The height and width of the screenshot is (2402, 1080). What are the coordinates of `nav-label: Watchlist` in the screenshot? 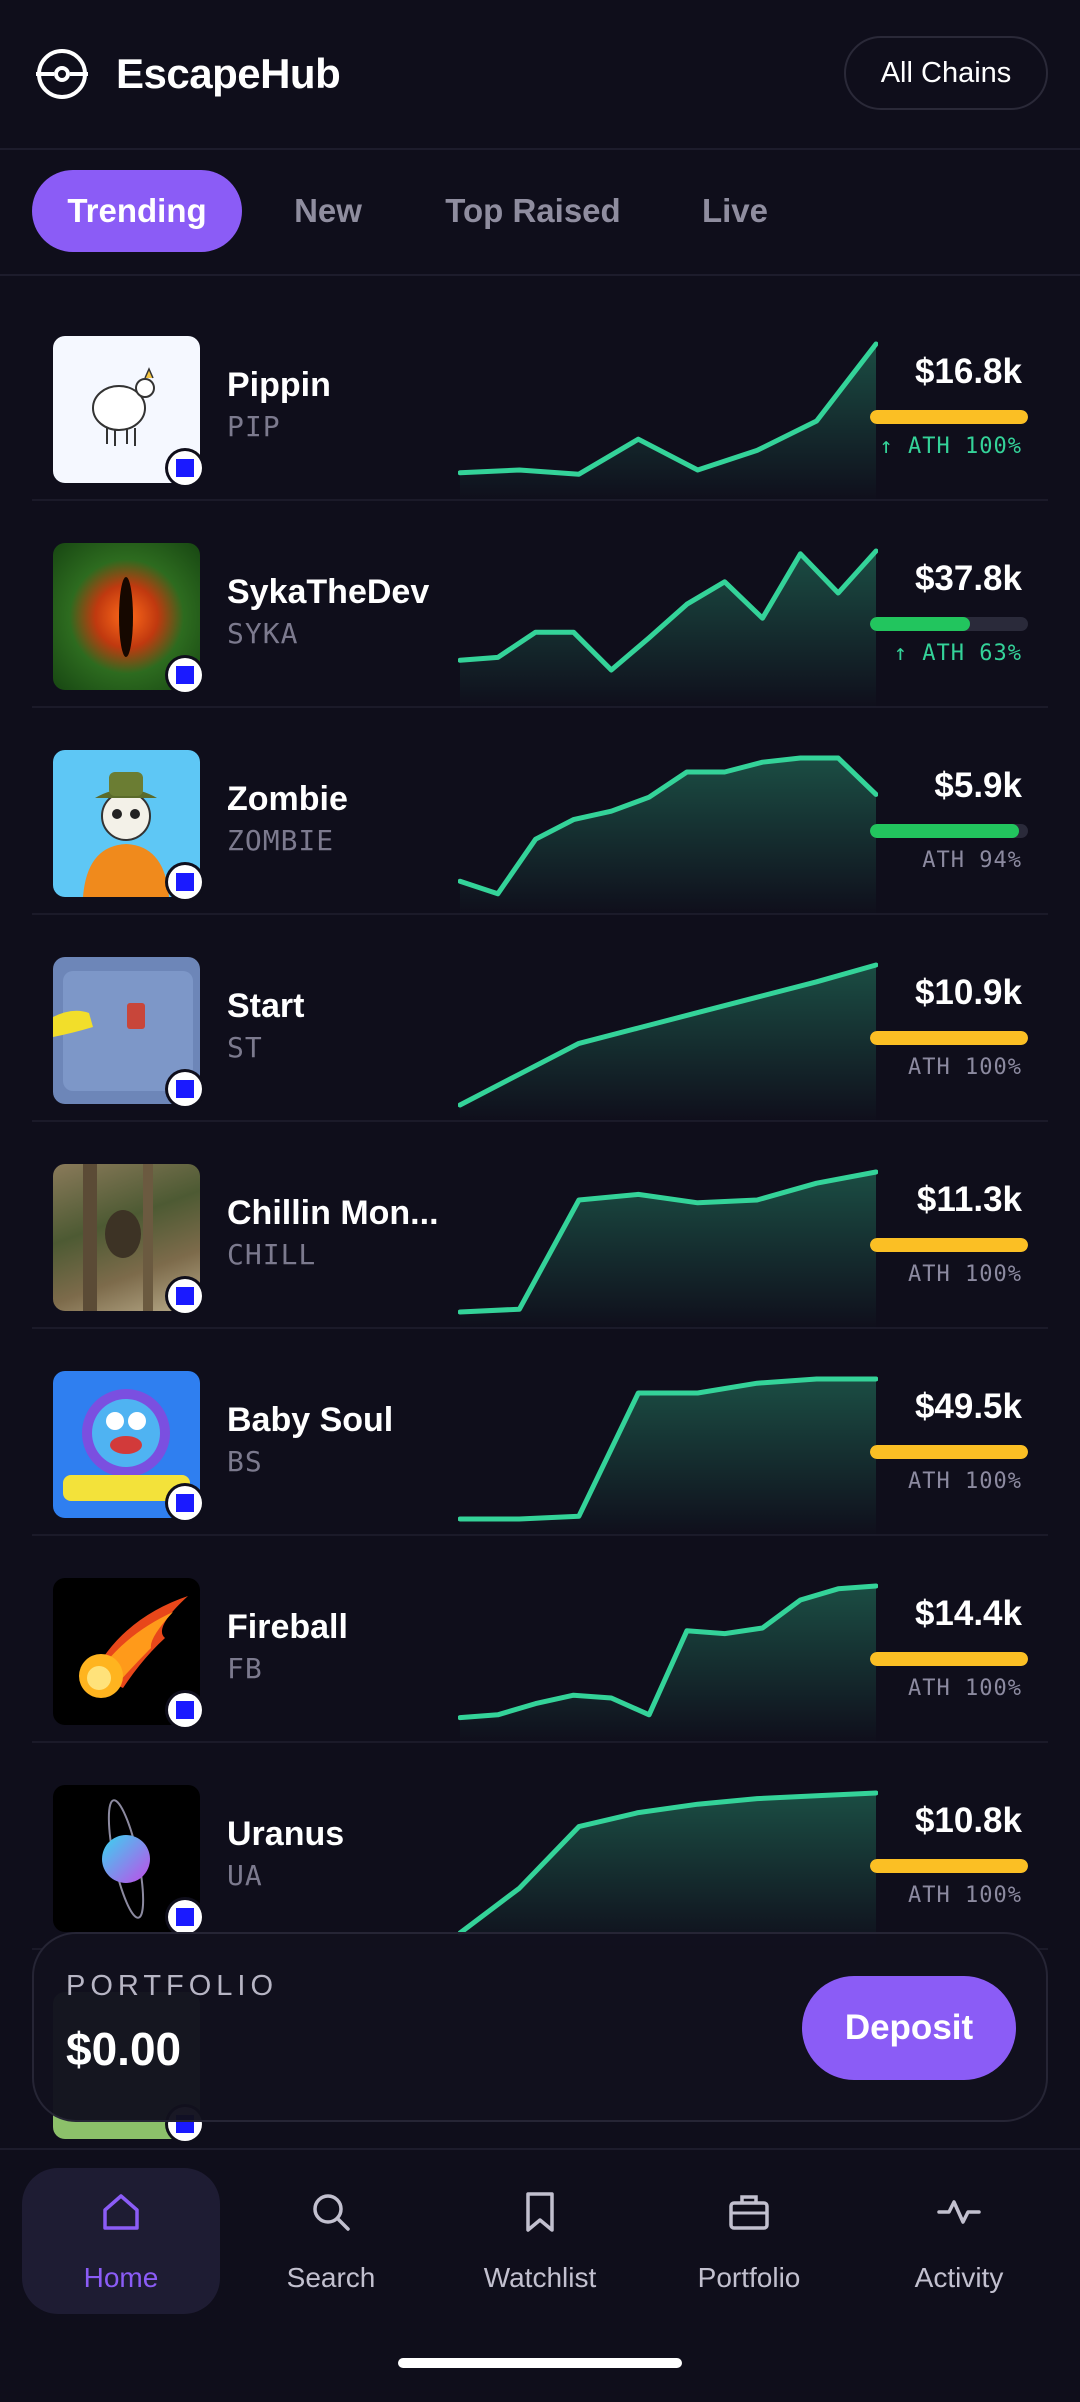 It's located at (540, 2277).